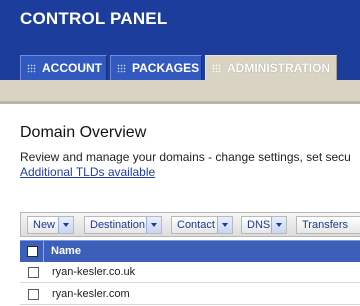 Image resolution: width=360 pixels, height=306 pixels. What do you see at coordinates (190, 272) in the screenshot?
I see `table-row: ryan-kesler.co.uk` at bounding box center [190, 272].